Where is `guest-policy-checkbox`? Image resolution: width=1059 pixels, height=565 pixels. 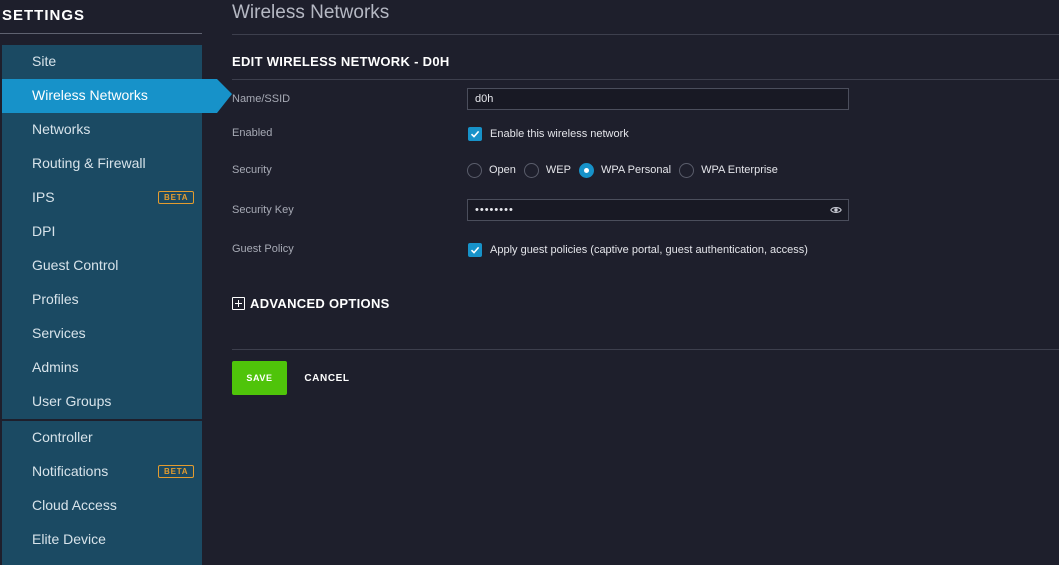 guest-policy-checkbox is located at coordinates (475, 249).